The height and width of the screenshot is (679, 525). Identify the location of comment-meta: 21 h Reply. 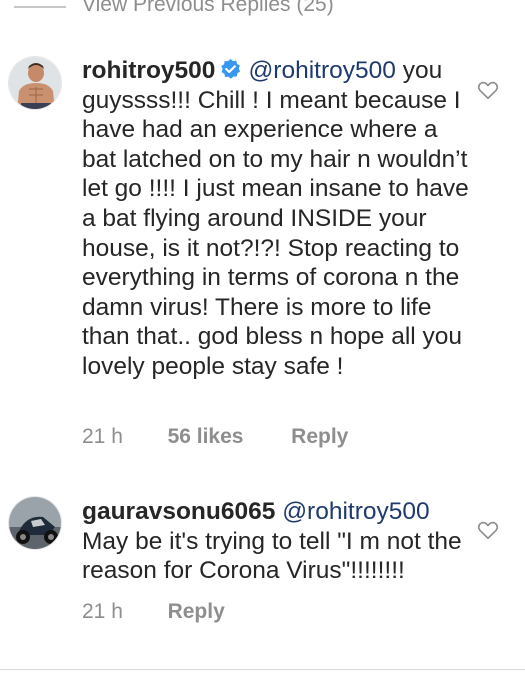
(153, 612).